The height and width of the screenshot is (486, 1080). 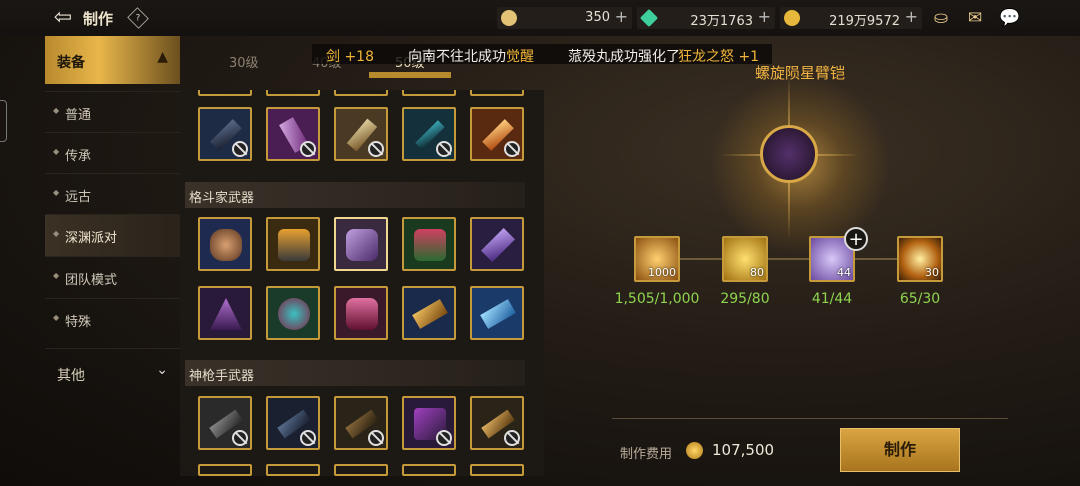 What do you see at coordinates (975, 18) in the screenshot?
I see `mail-icon: ✉` at bounding box center [975, 18].